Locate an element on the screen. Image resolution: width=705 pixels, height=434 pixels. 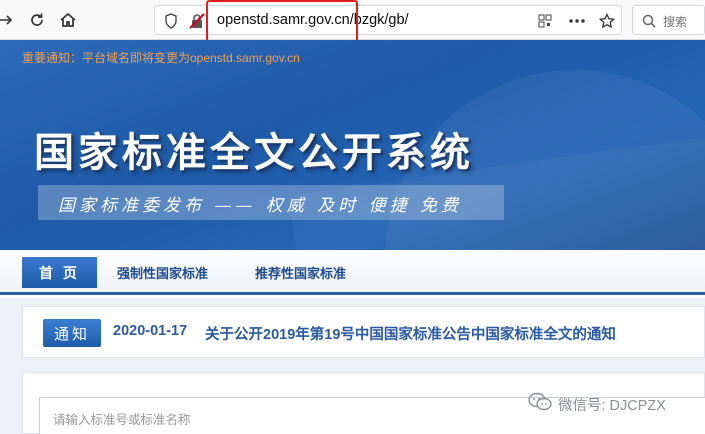
reload-icon is located at coordinates (37, 20).